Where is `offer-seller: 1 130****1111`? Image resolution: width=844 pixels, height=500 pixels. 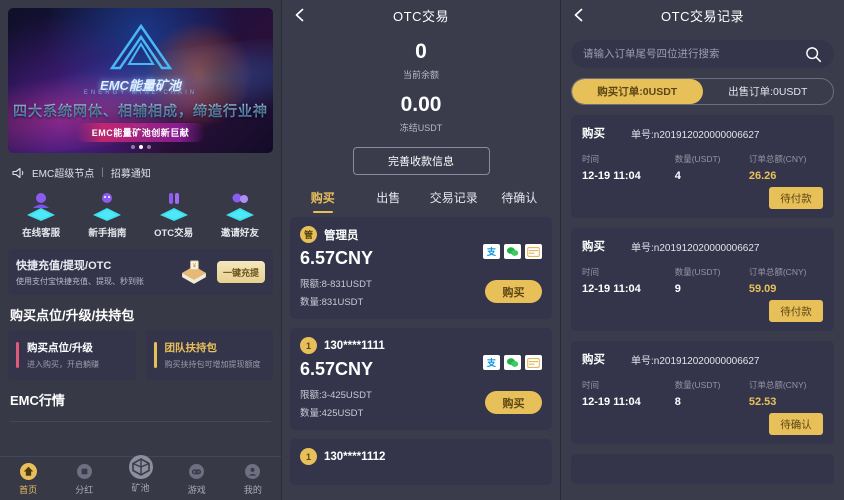
offer-seller: 1 130****1111 is located at coordinates (421, 345).